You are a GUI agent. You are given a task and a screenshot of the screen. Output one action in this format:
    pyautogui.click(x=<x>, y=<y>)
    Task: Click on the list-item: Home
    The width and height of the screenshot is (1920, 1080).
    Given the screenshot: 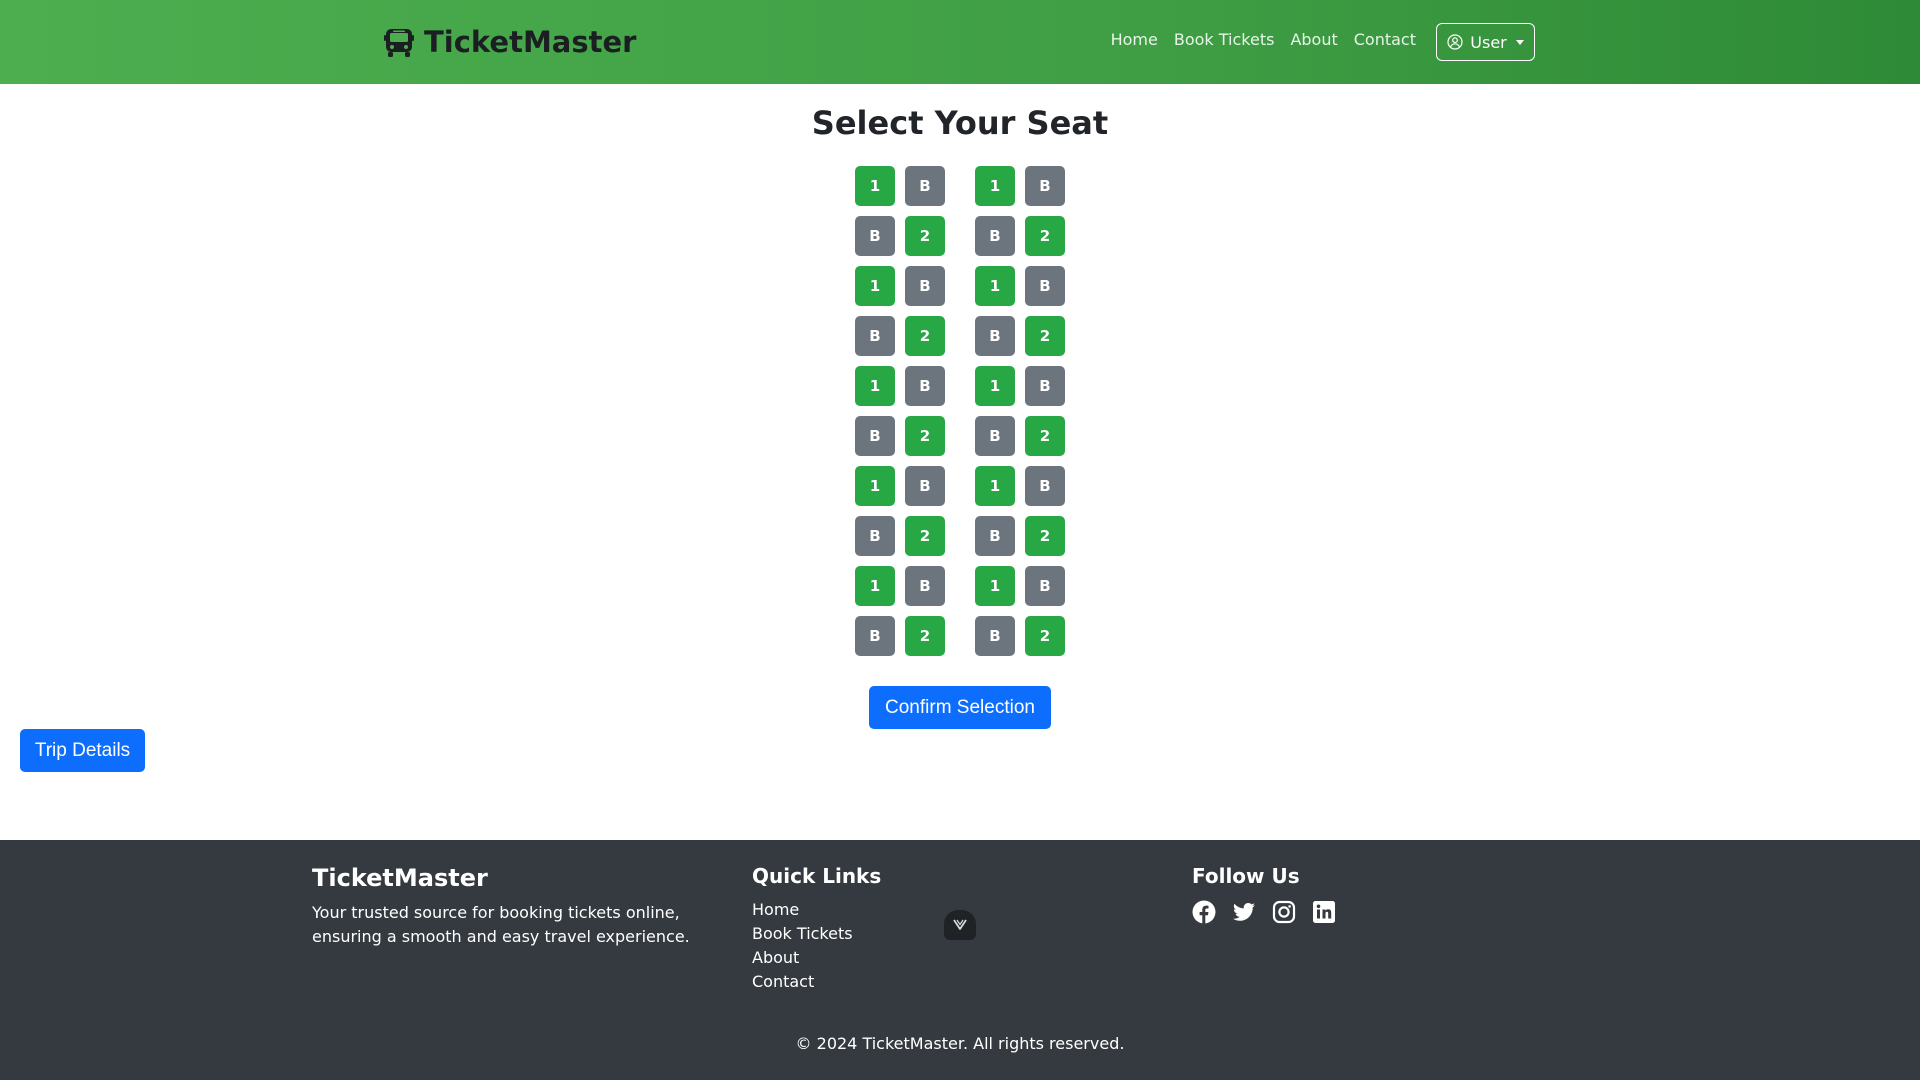 What is the action you would take?
    pyautogui.click(x=802, y=910)
    